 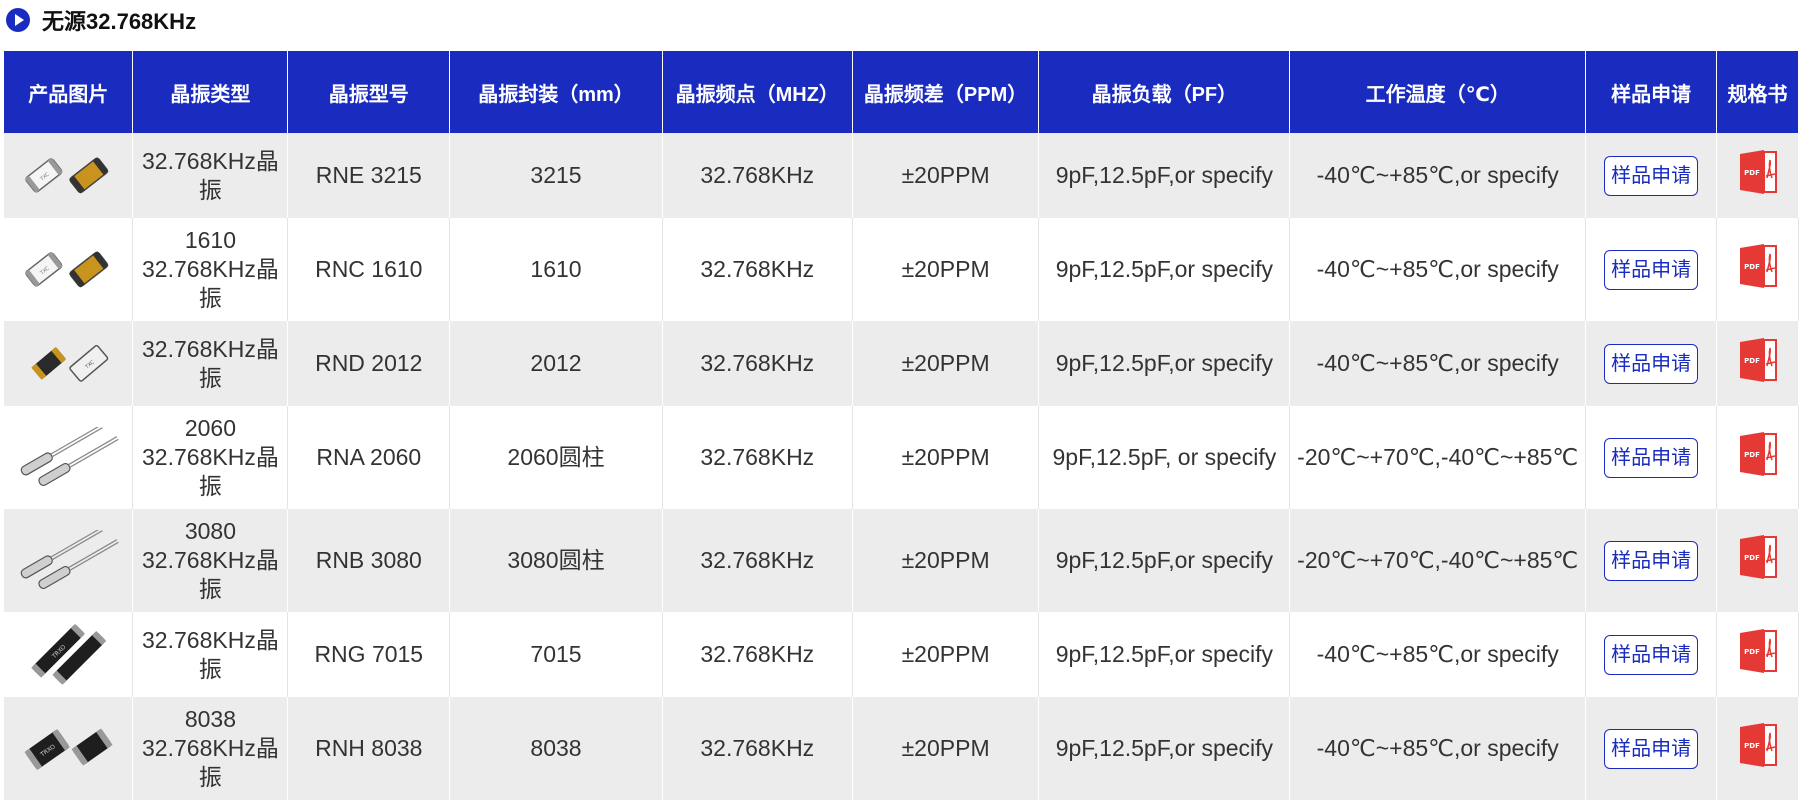 I want to click on model-cell: RNC 1610, so click(x=369, y=269).